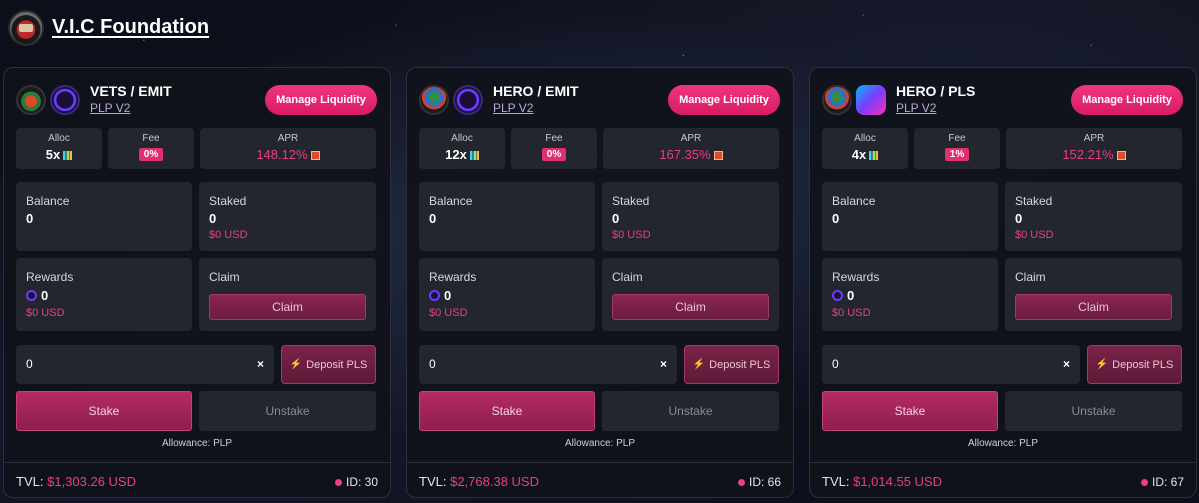  I want to click on pls-token-icon, so click(871, 100).